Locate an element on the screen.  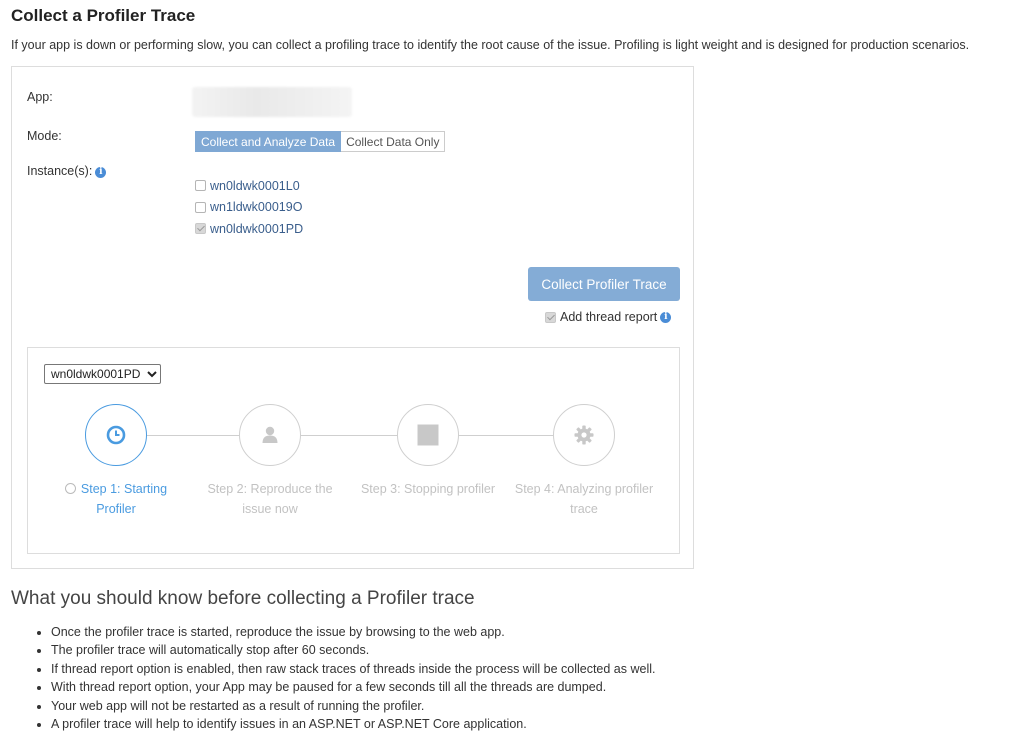
instances-label-row: Instance(s): i is located at coordinates (67, 171).